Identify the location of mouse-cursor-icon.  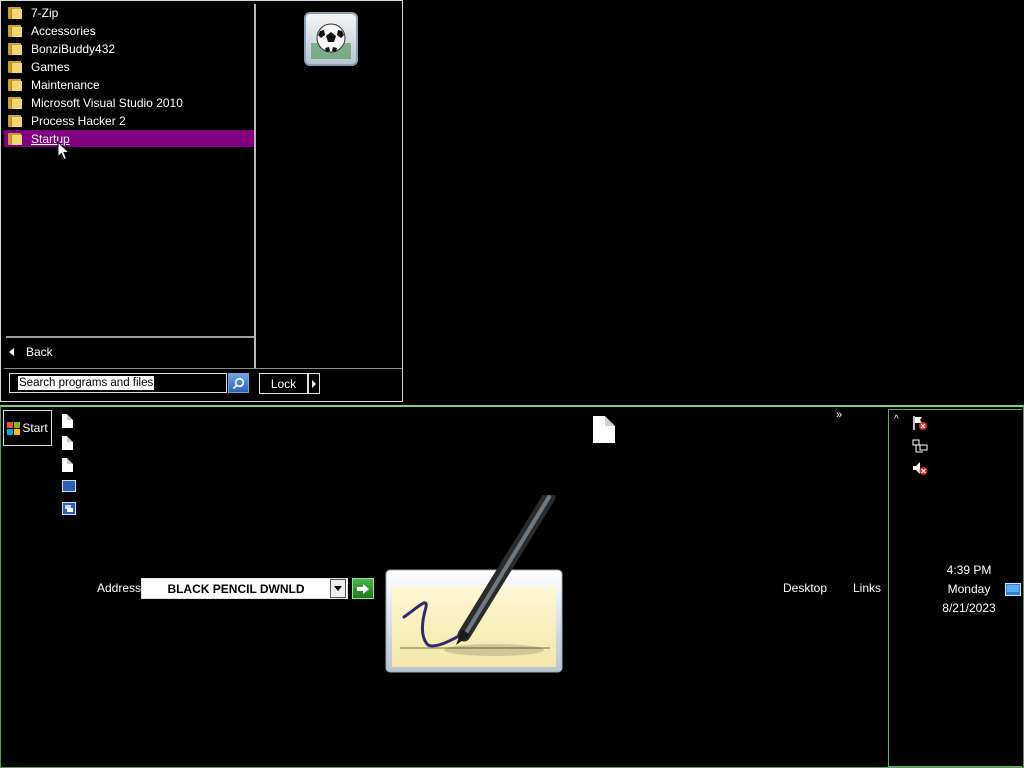
(64, 151).